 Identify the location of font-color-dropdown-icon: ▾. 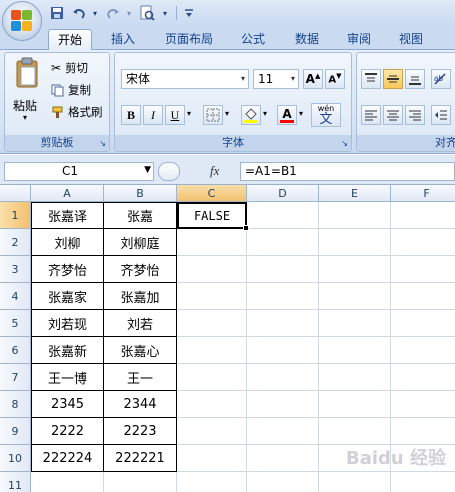
(301, 113).